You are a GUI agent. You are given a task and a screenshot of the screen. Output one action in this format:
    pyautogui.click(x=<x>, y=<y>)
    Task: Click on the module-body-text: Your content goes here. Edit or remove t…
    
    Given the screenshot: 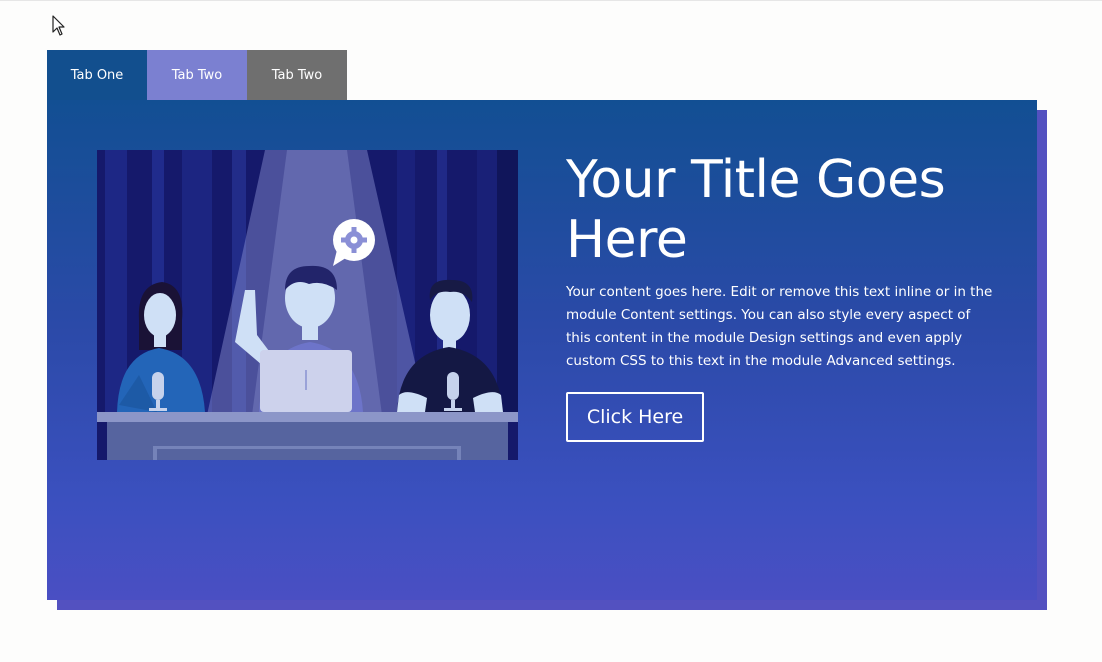 What is the action you would take?
    pyautogui.click(x=779, y=326)
    